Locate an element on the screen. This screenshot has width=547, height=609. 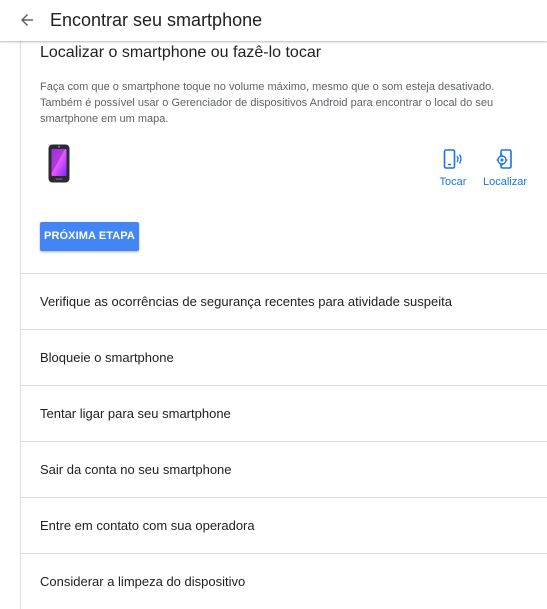
step-call-phone: Tentar ligar para seu smartphone is located at coordinates (284, 413).